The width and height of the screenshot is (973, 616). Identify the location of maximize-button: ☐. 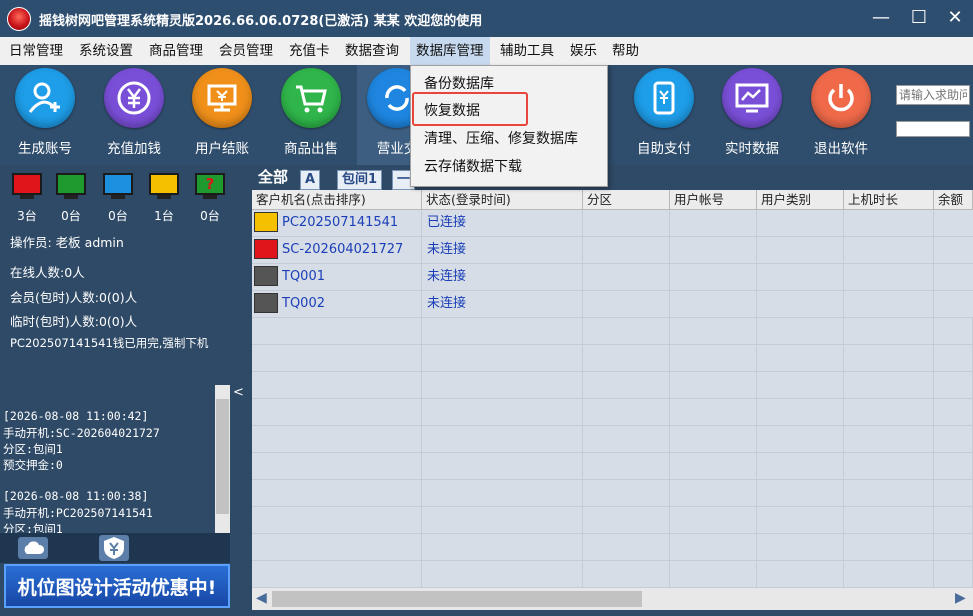
(919, 18).